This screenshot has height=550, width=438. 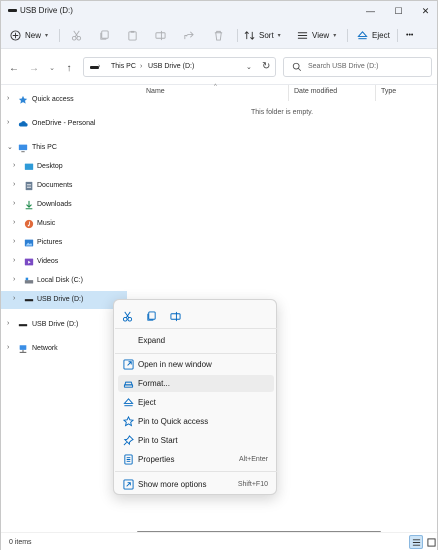 I want to click on rename-button, so click(x=160, y=35).